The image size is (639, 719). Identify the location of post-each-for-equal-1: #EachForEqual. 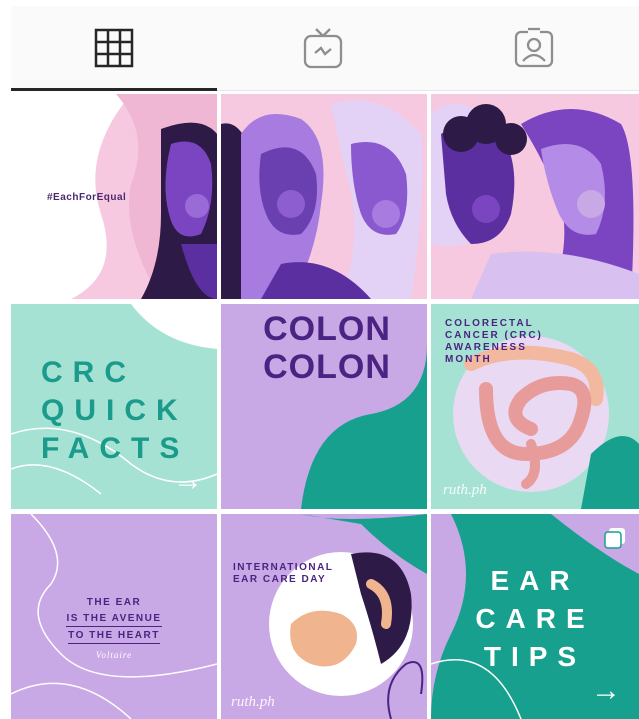
(114, 196).